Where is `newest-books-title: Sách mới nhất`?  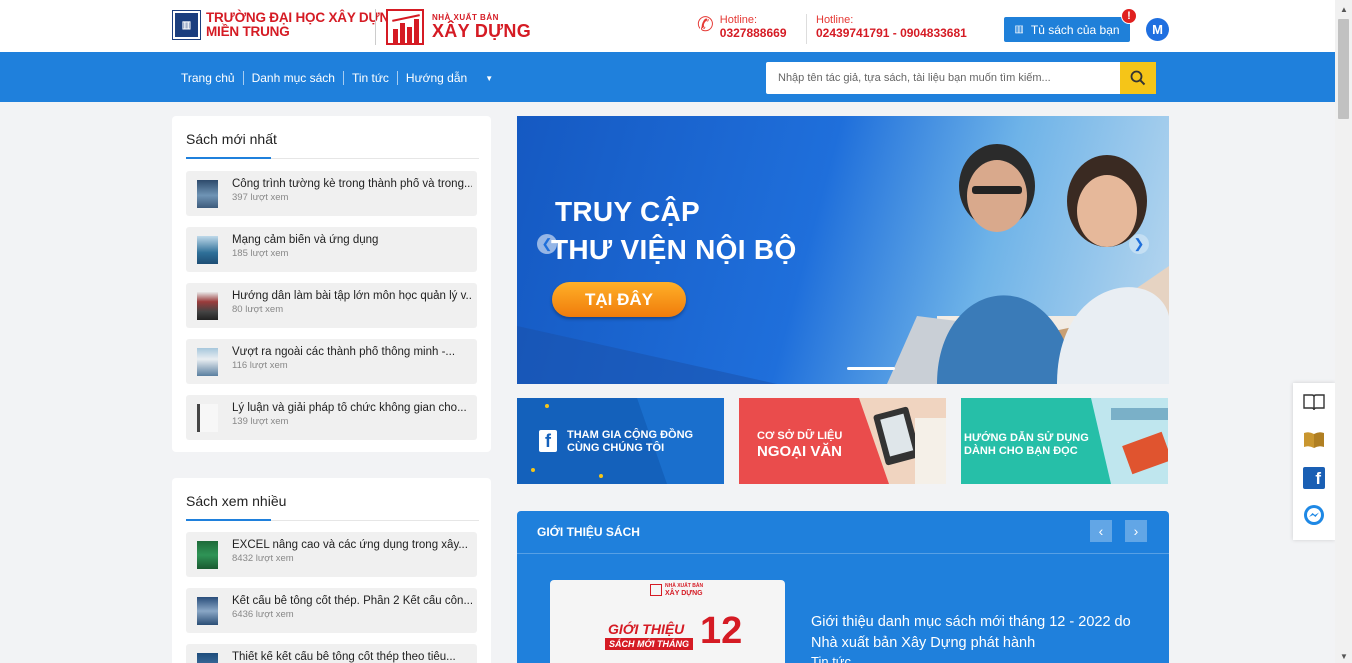
newest-books-title: Sách mới nhất is located at coordinates (231, 139).